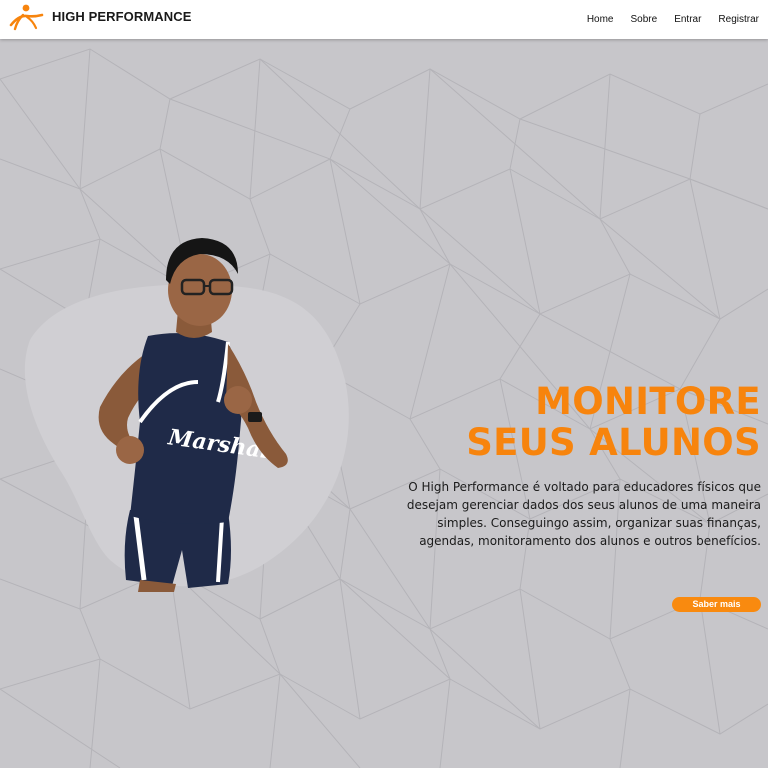 The image size is (768, 768). What do you see at coordinates (27, 17) in the screenshot?
I see `running-person-icon` at bounding box center [27, 17].